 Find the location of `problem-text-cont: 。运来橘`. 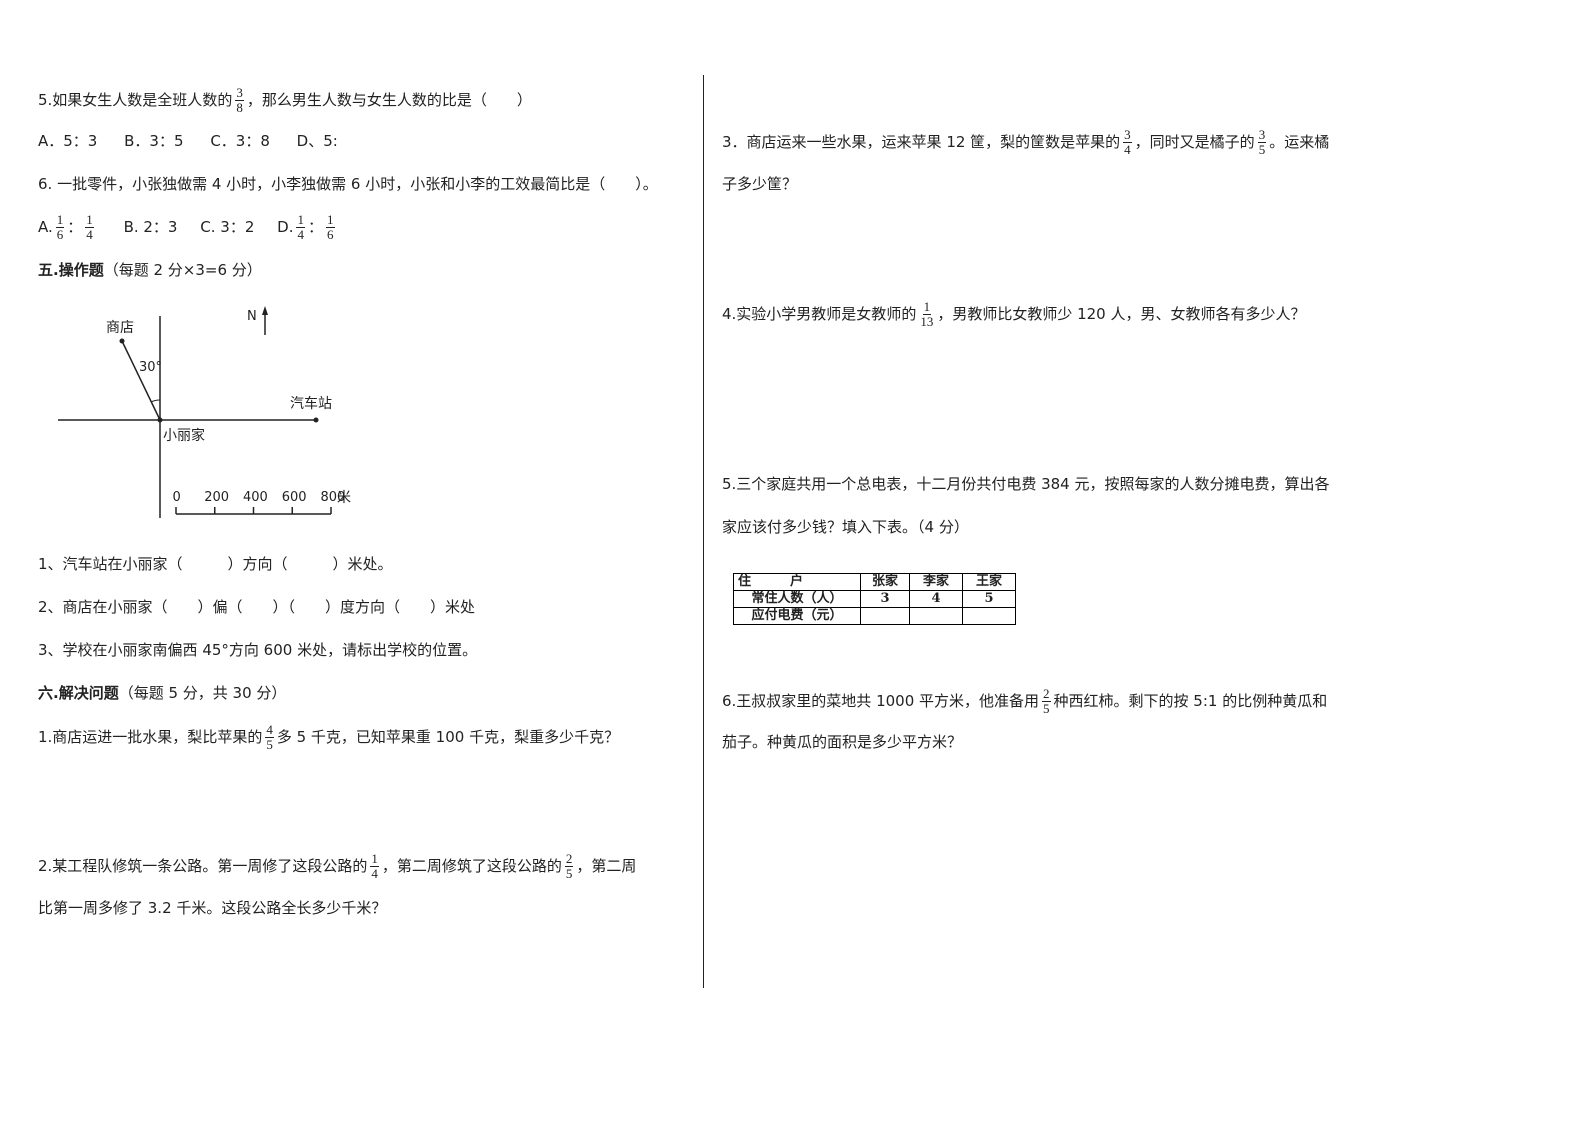

problem-text-cont: 。运来橘 is located at coordinates (1299, 142).